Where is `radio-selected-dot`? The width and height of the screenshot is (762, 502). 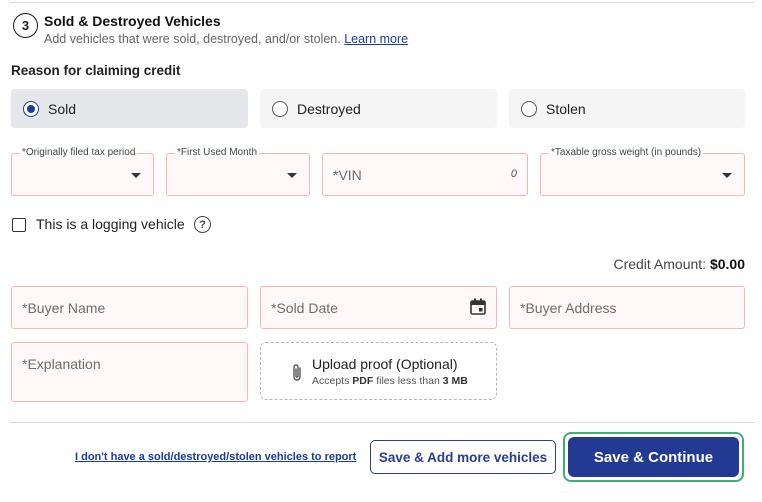 radio-selected-dot is located at coordinates (31, 108).